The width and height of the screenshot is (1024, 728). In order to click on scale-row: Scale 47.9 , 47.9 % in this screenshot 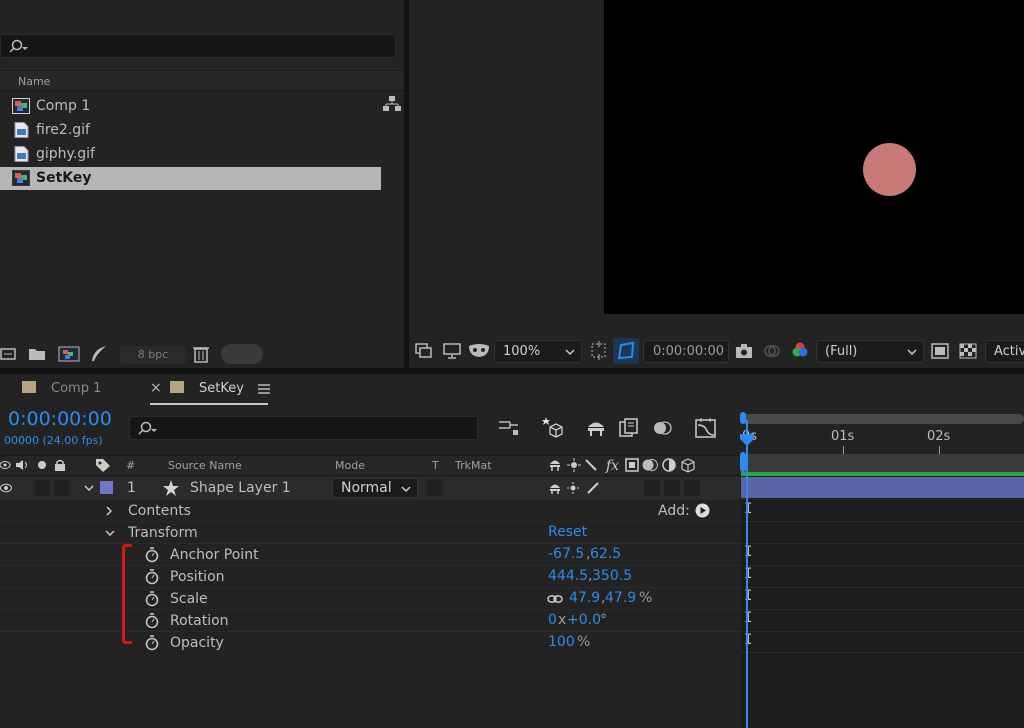, I will do `click(370, 598)`.